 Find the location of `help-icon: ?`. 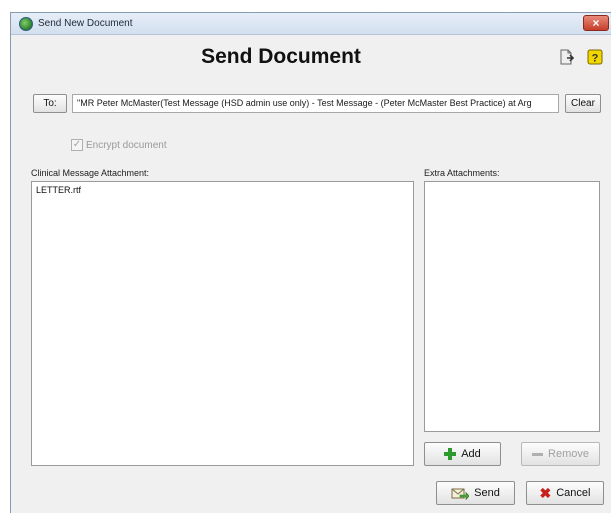

help-icon: ? is located at coordinates (595, 57).